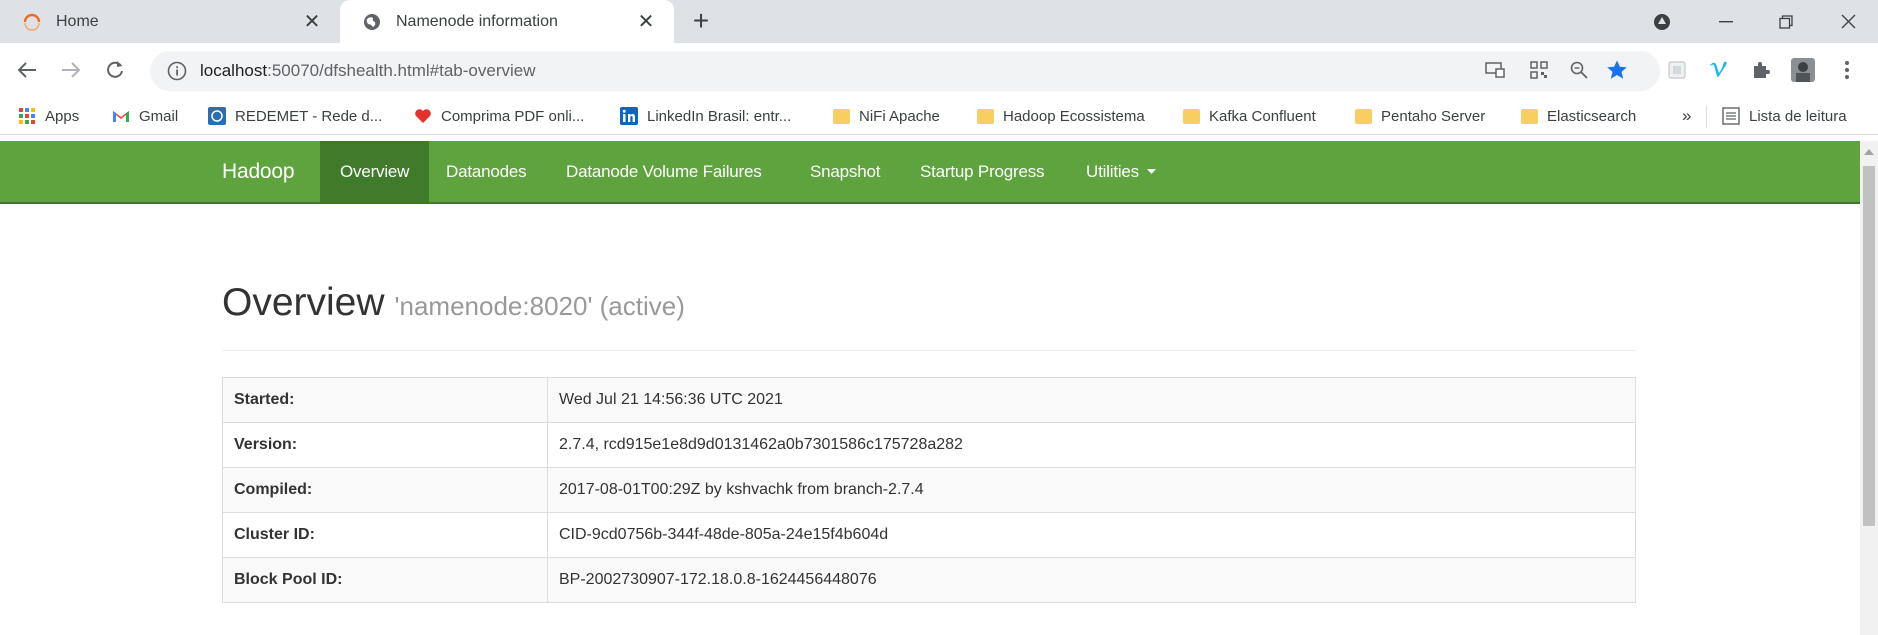 This screenshot has width=1878, height=635. I want to click on bookmark-apps: Apps, so click(48, 116).